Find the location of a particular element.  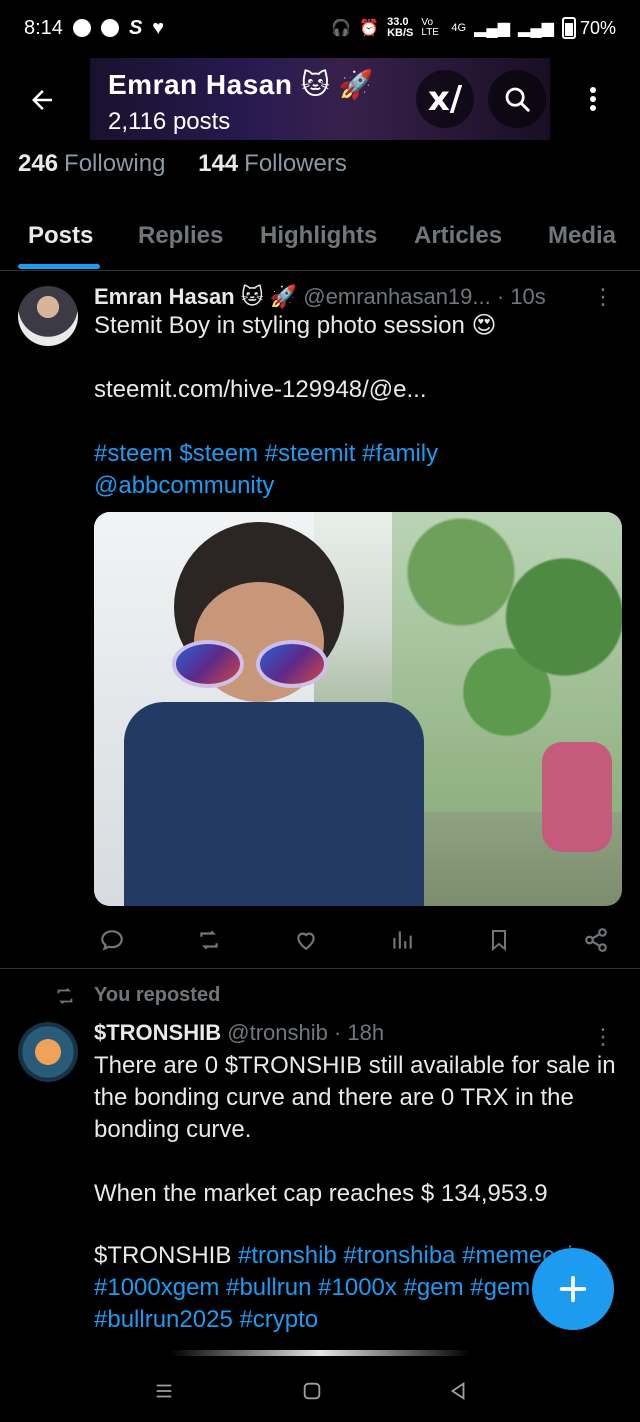

volte-indicator: Vo LTE is located at coordinates (430, 27).